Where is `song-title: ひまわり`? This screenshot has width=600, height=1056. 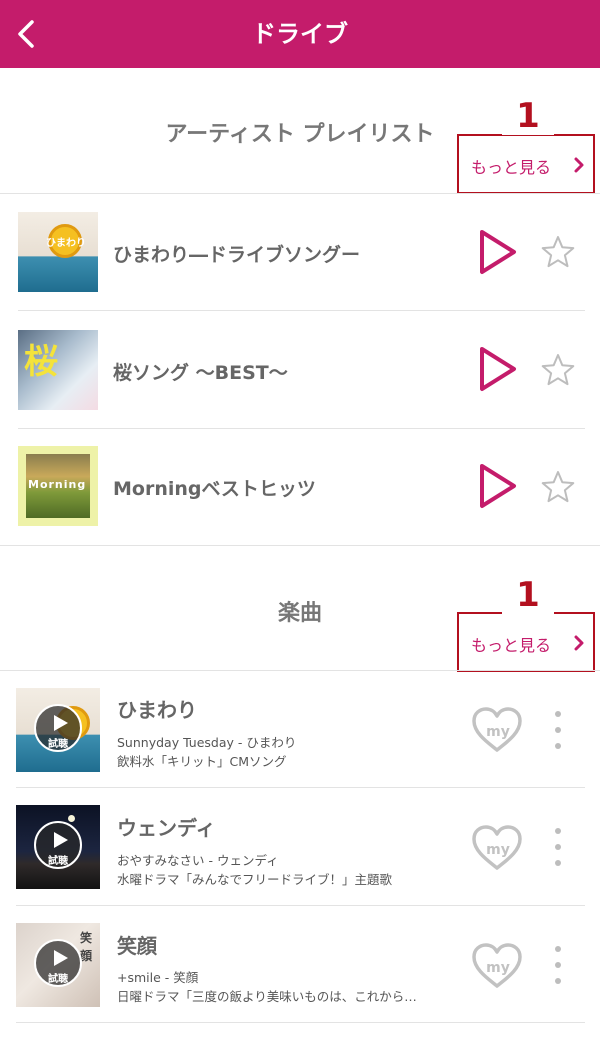
song-title: ひまわり is located at coordinates (157, 710).